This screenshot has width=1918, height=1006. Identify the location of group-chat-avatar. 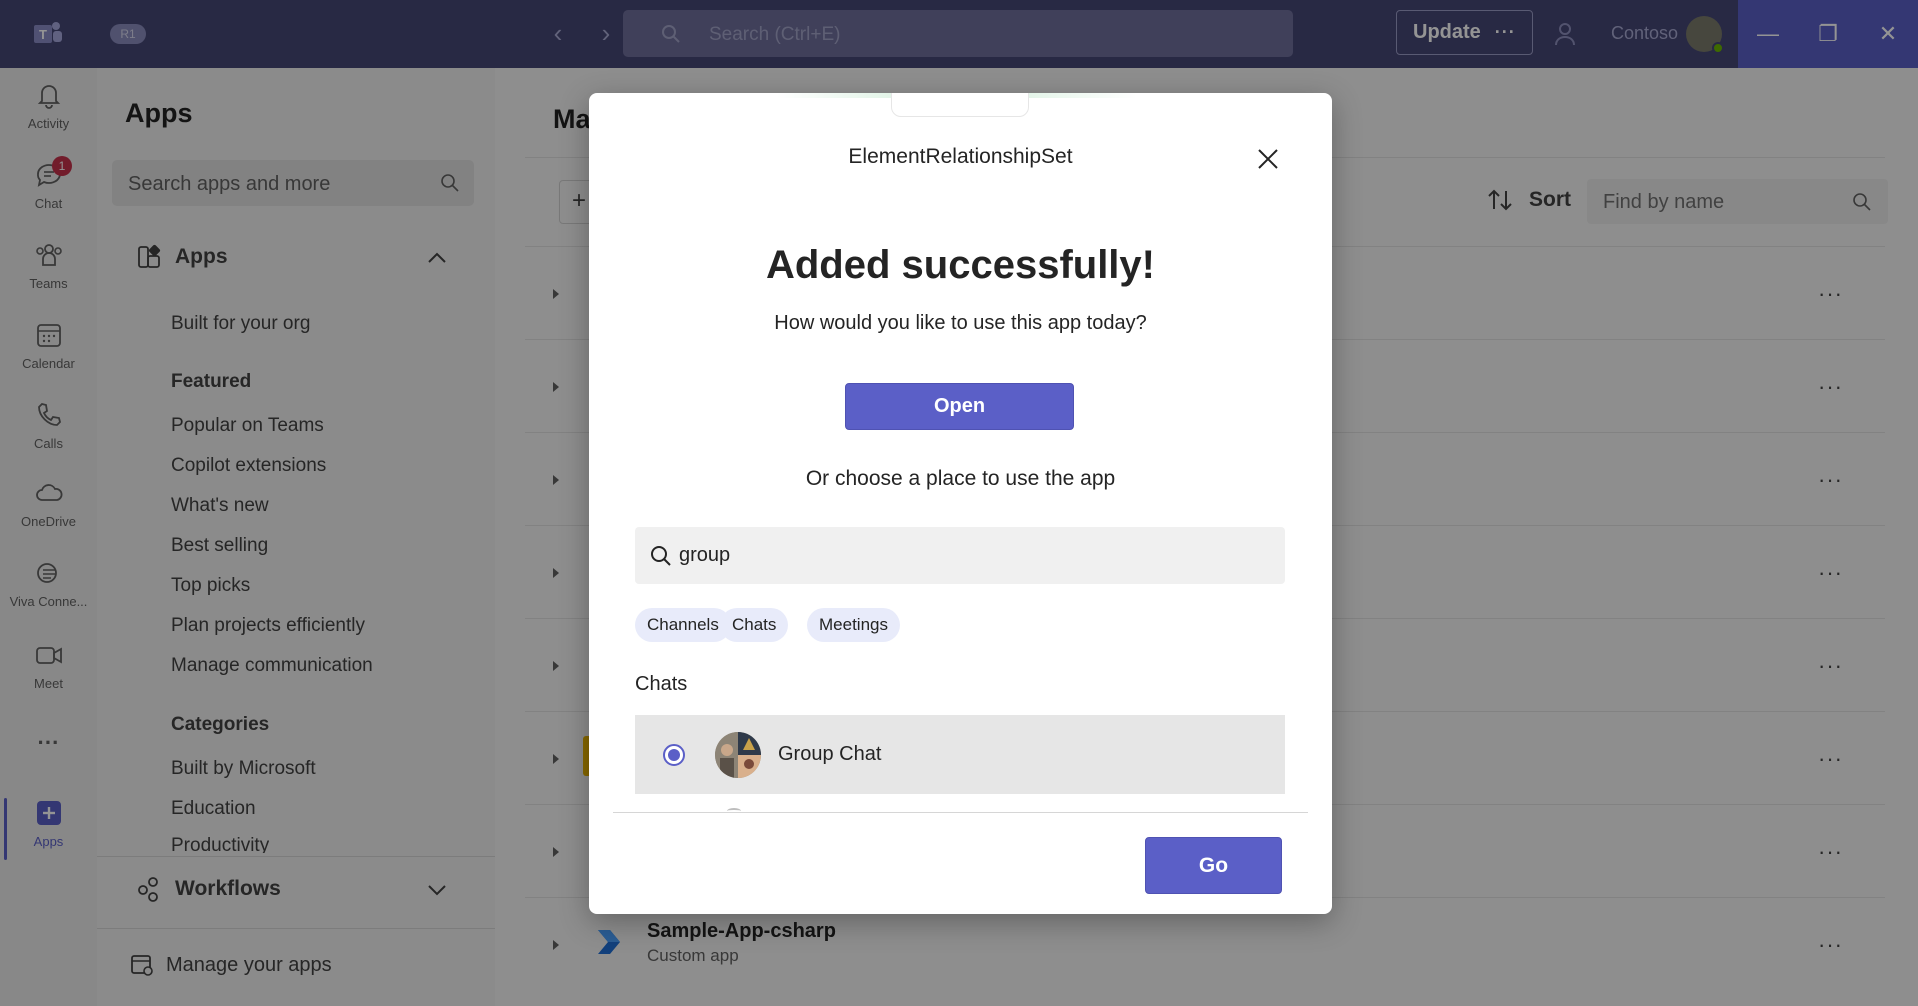
(738, 755).